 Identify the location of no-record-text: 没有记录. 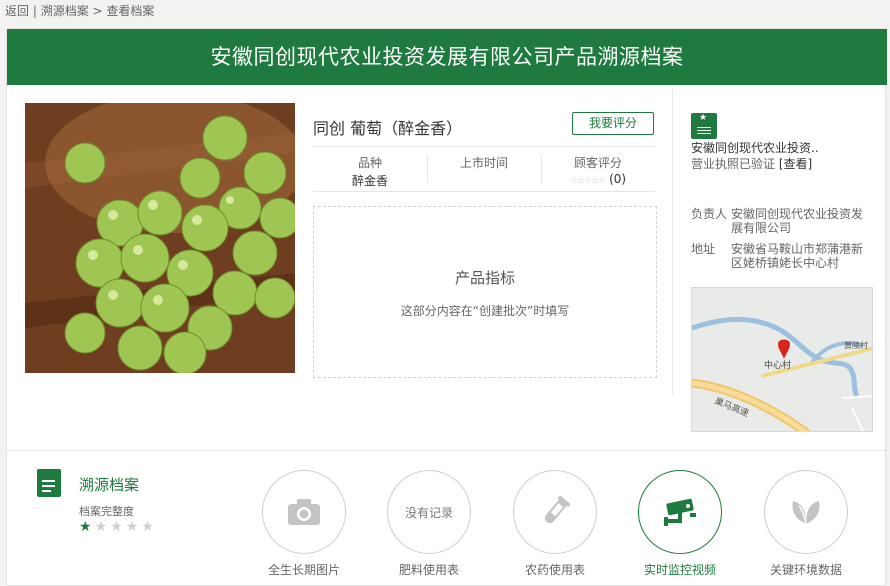
(428, 512).